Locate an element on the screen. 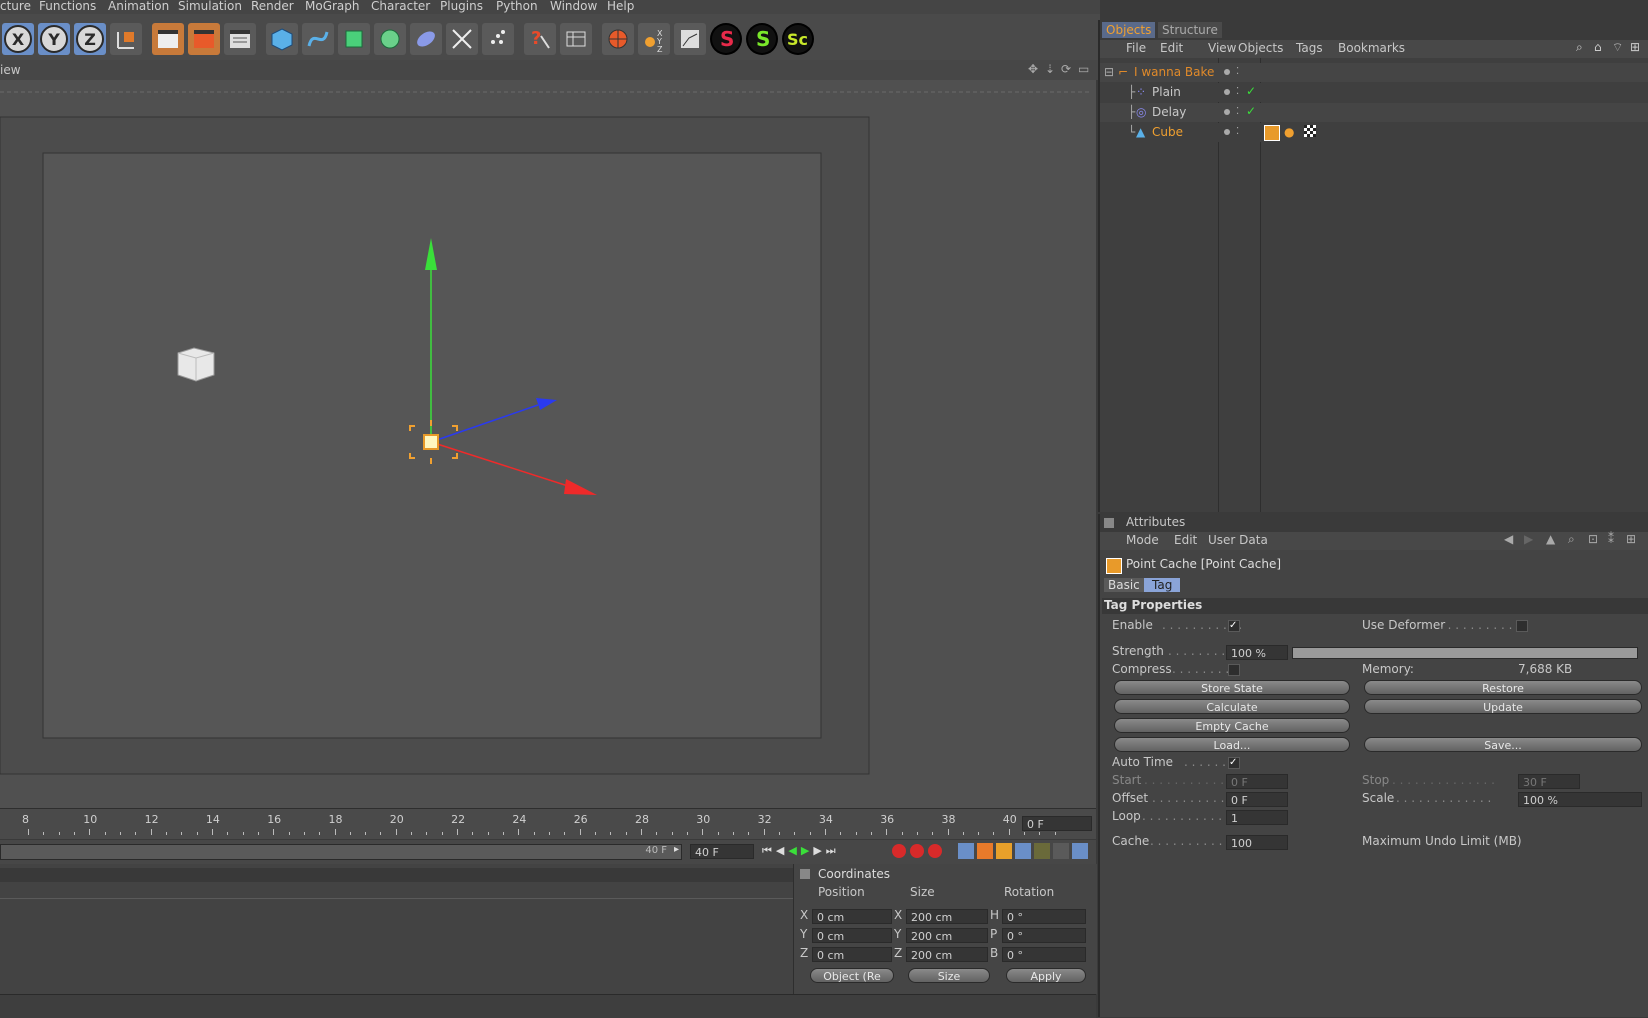  rot-h-field: 0 ° is located at coordinates (1044, 916).